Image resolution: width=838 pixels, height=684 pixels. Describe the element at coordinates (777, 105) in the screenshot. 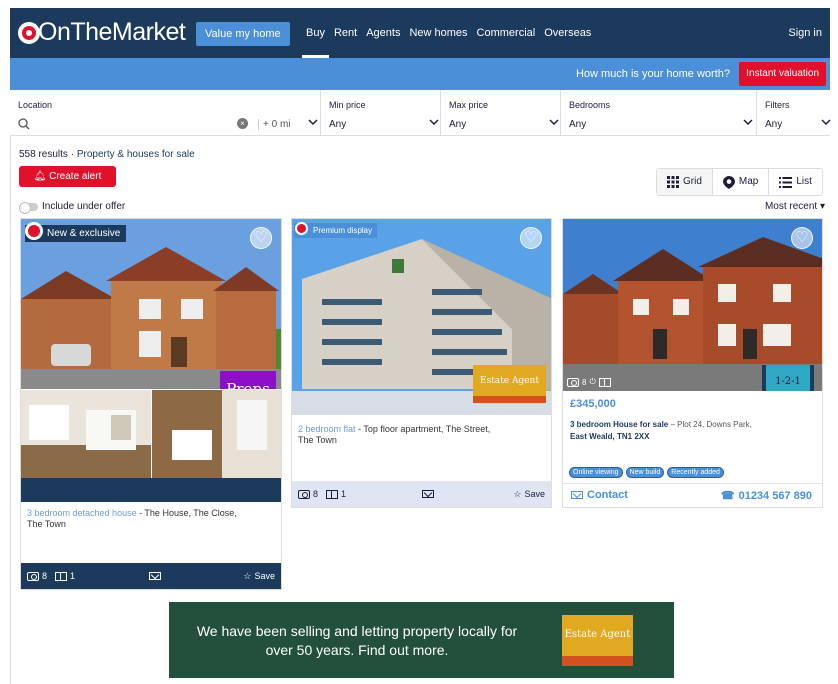

I see `filters-label: Filters` at that location.